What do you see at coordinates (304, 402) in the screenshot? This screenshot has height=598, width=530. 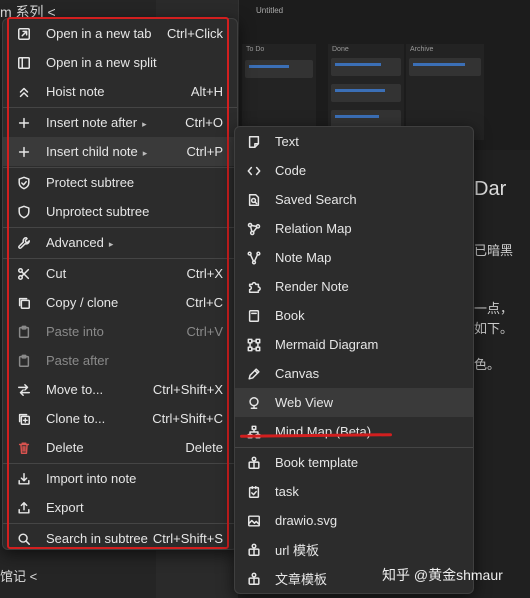 I see `menu-item-label: Web View` at bounding box center [304, 402].